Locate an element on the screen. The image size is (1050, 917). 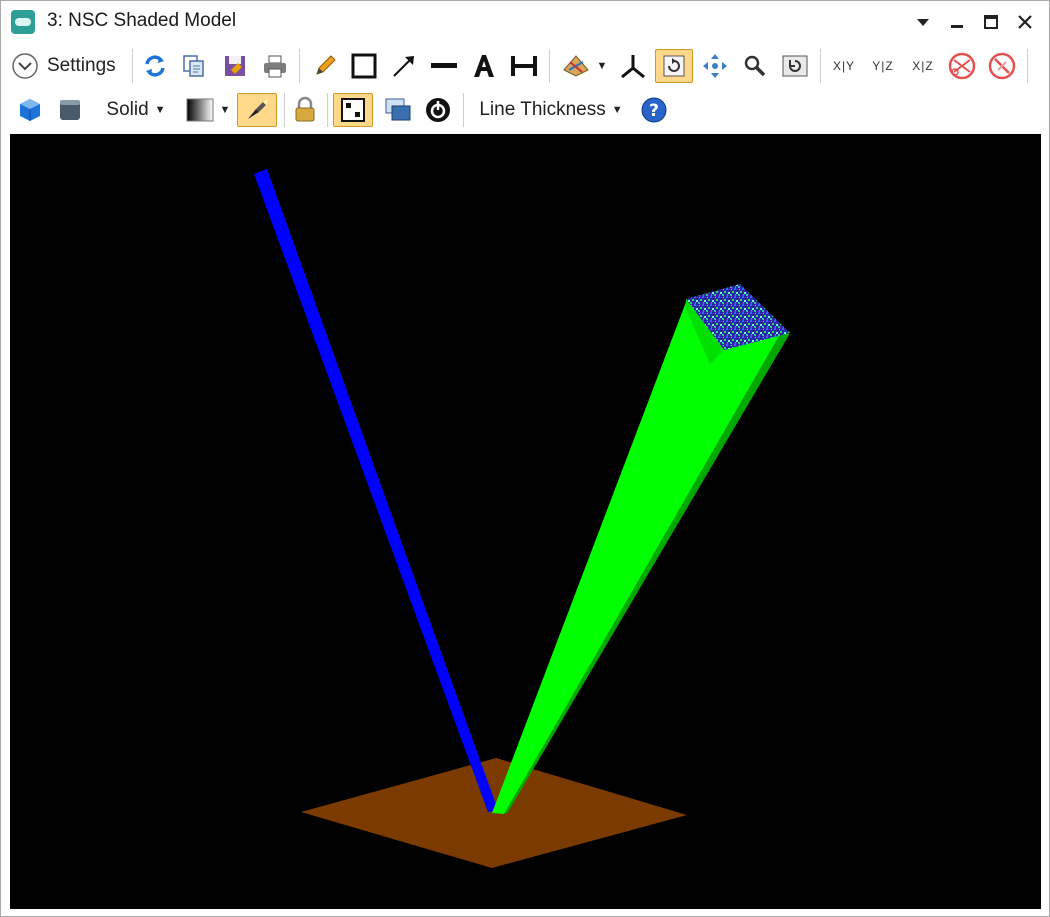
save-icon is located at coordinates (235, 66).